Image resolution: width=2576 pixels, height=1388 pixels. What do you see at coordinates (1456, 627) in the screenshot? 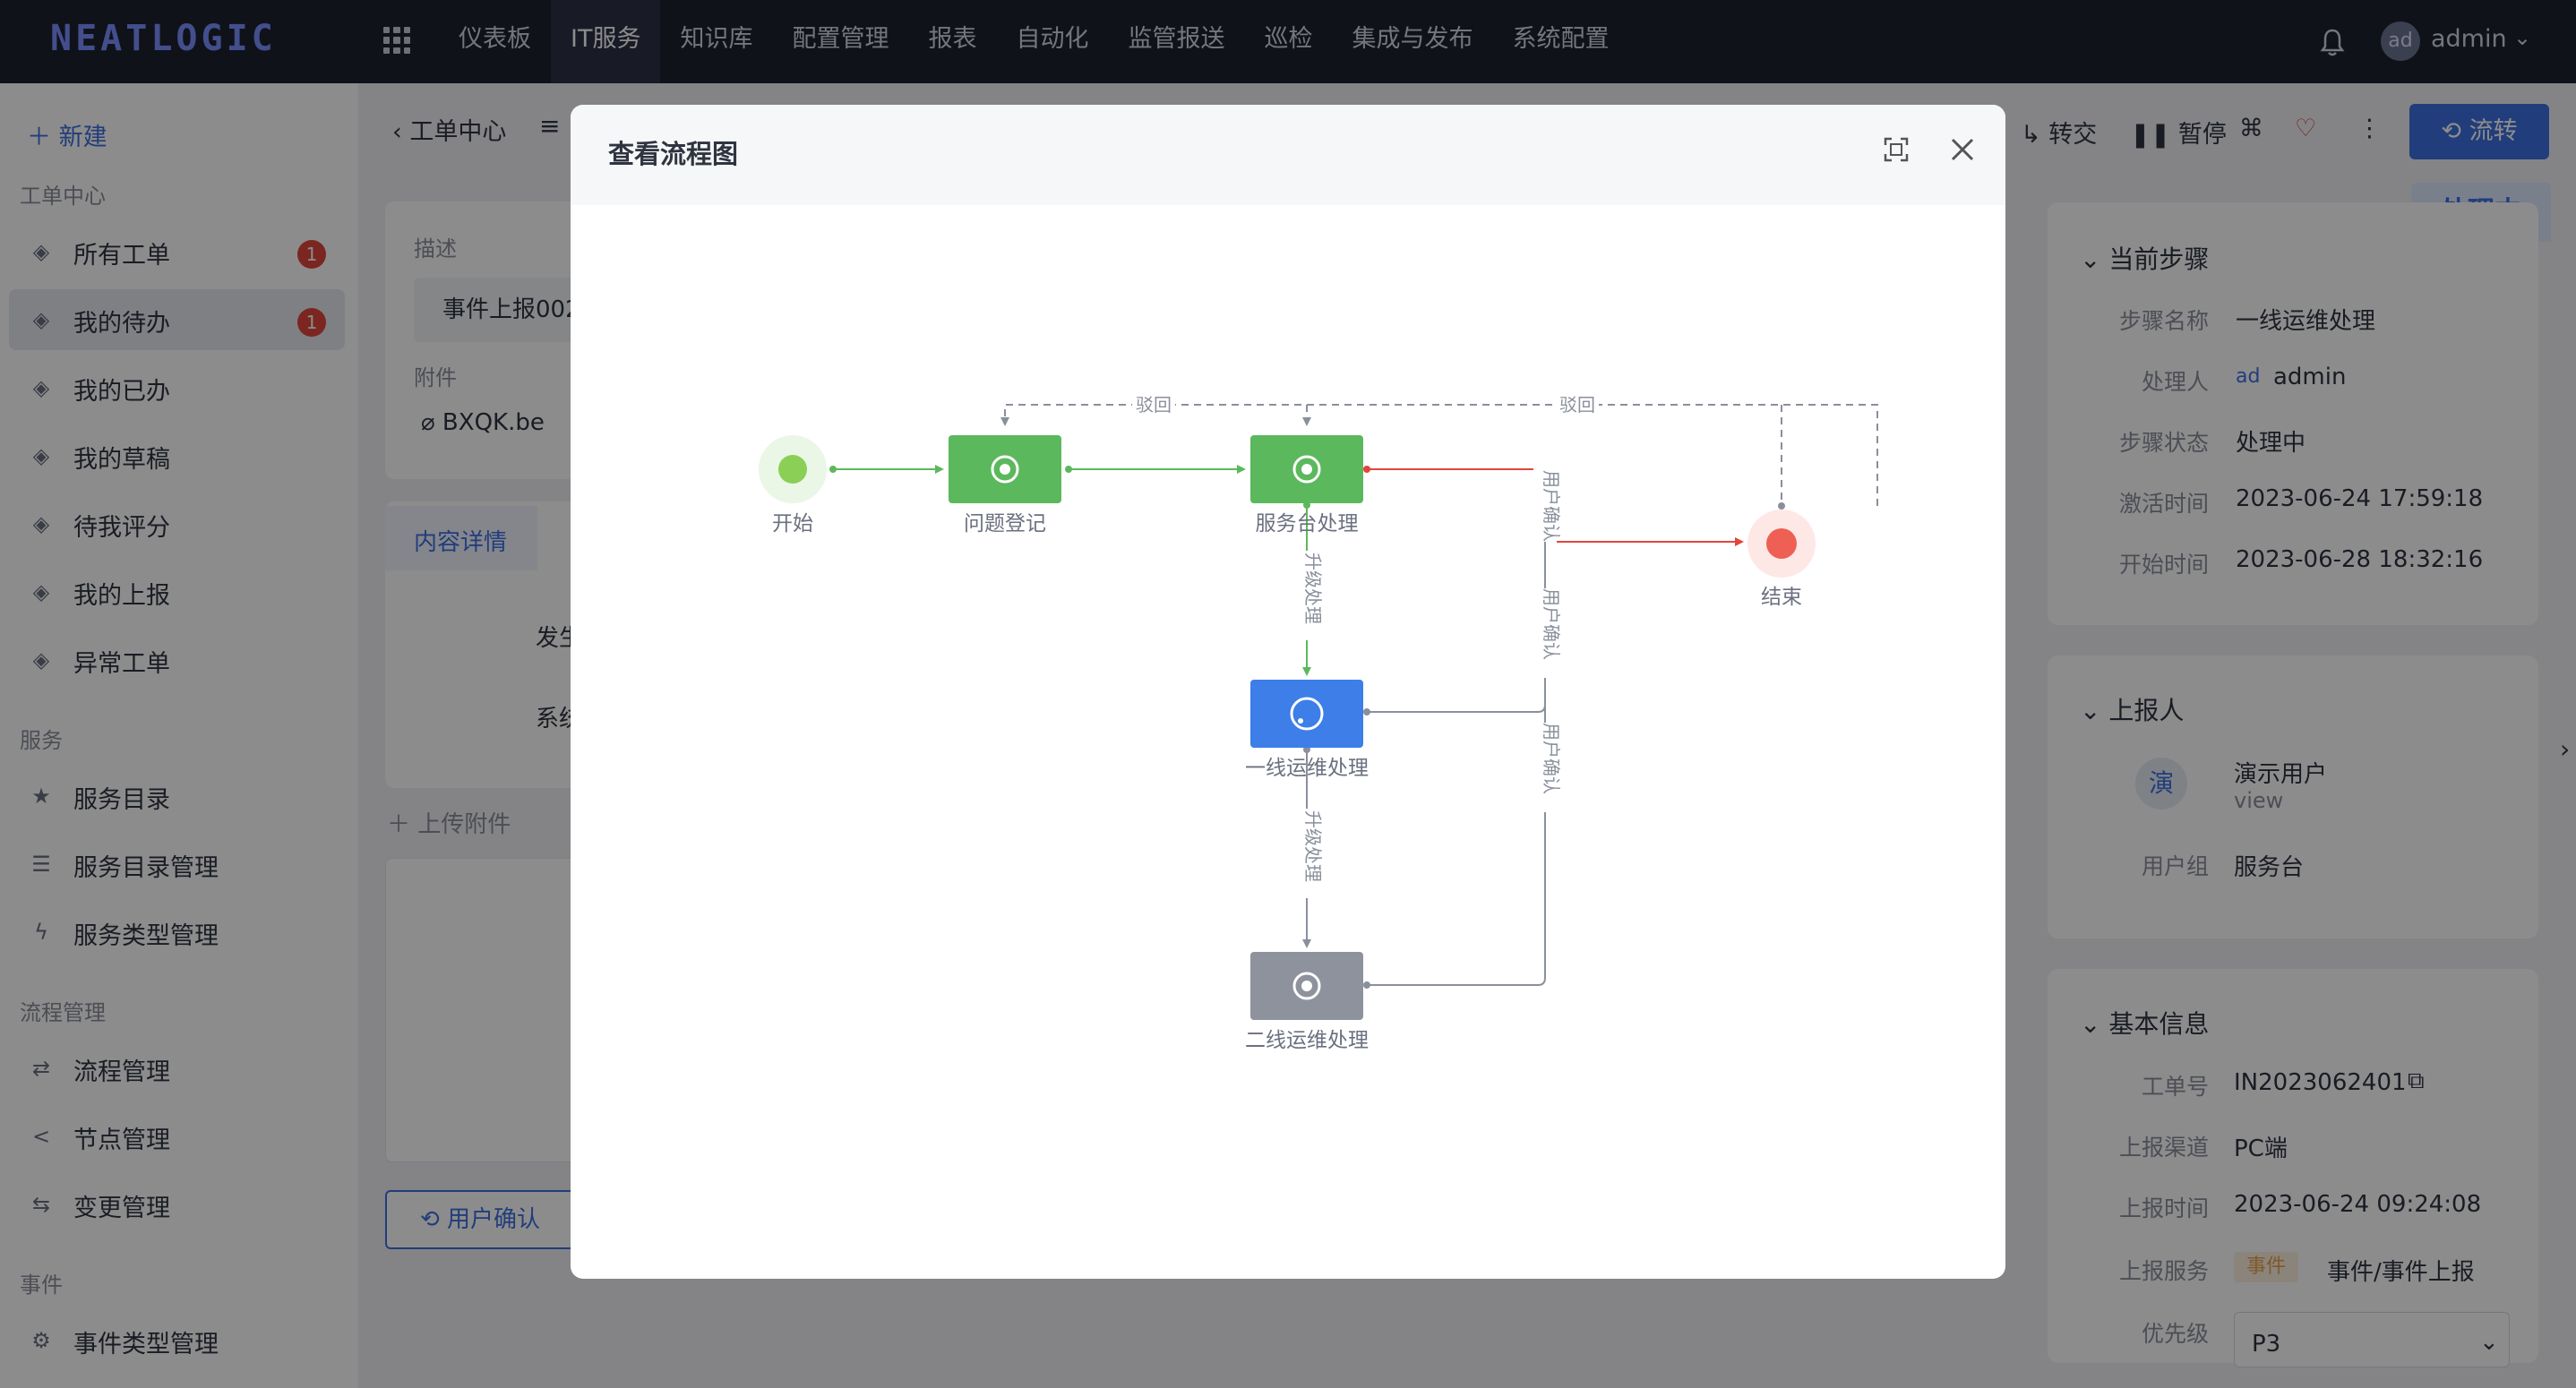
I see `edge-firstline-end` at bounding box center [1456, 627].